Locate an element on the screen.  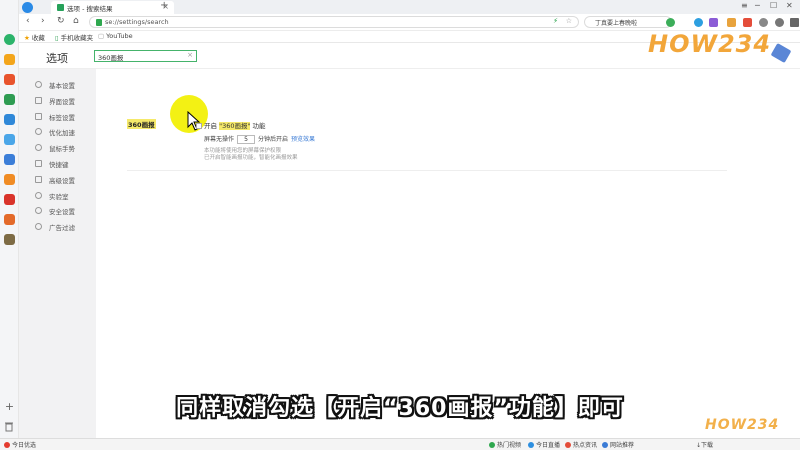
watermark-logo-top: HOW234 is located at coordinates (720, 47).